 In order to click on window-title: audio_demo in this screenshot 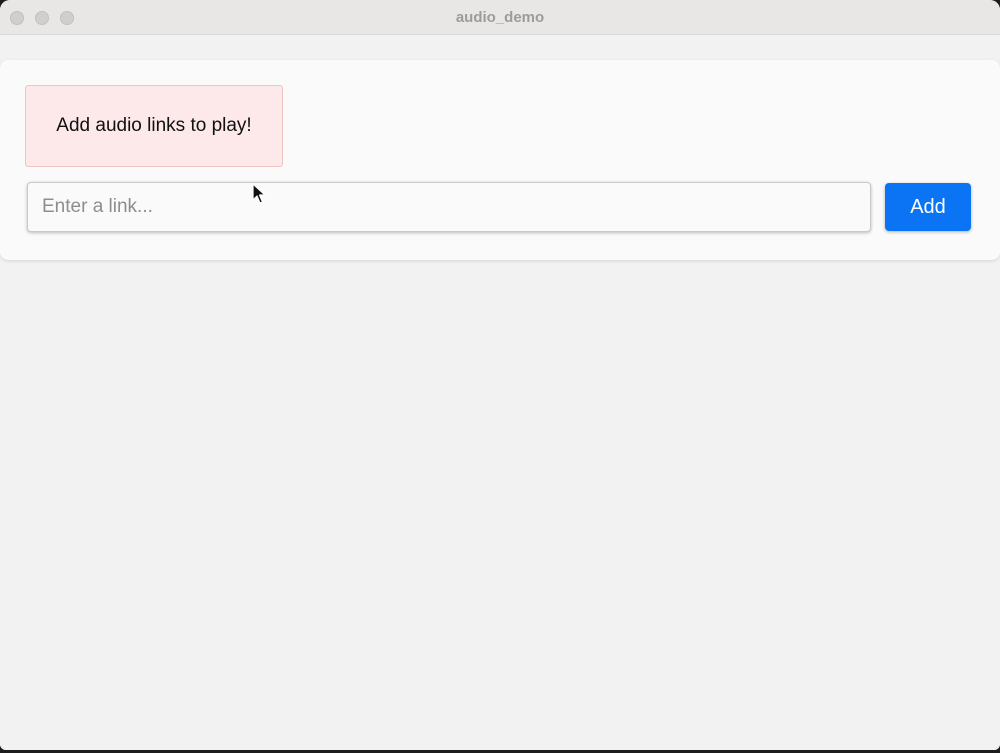, I will do `click(500, 17)`.